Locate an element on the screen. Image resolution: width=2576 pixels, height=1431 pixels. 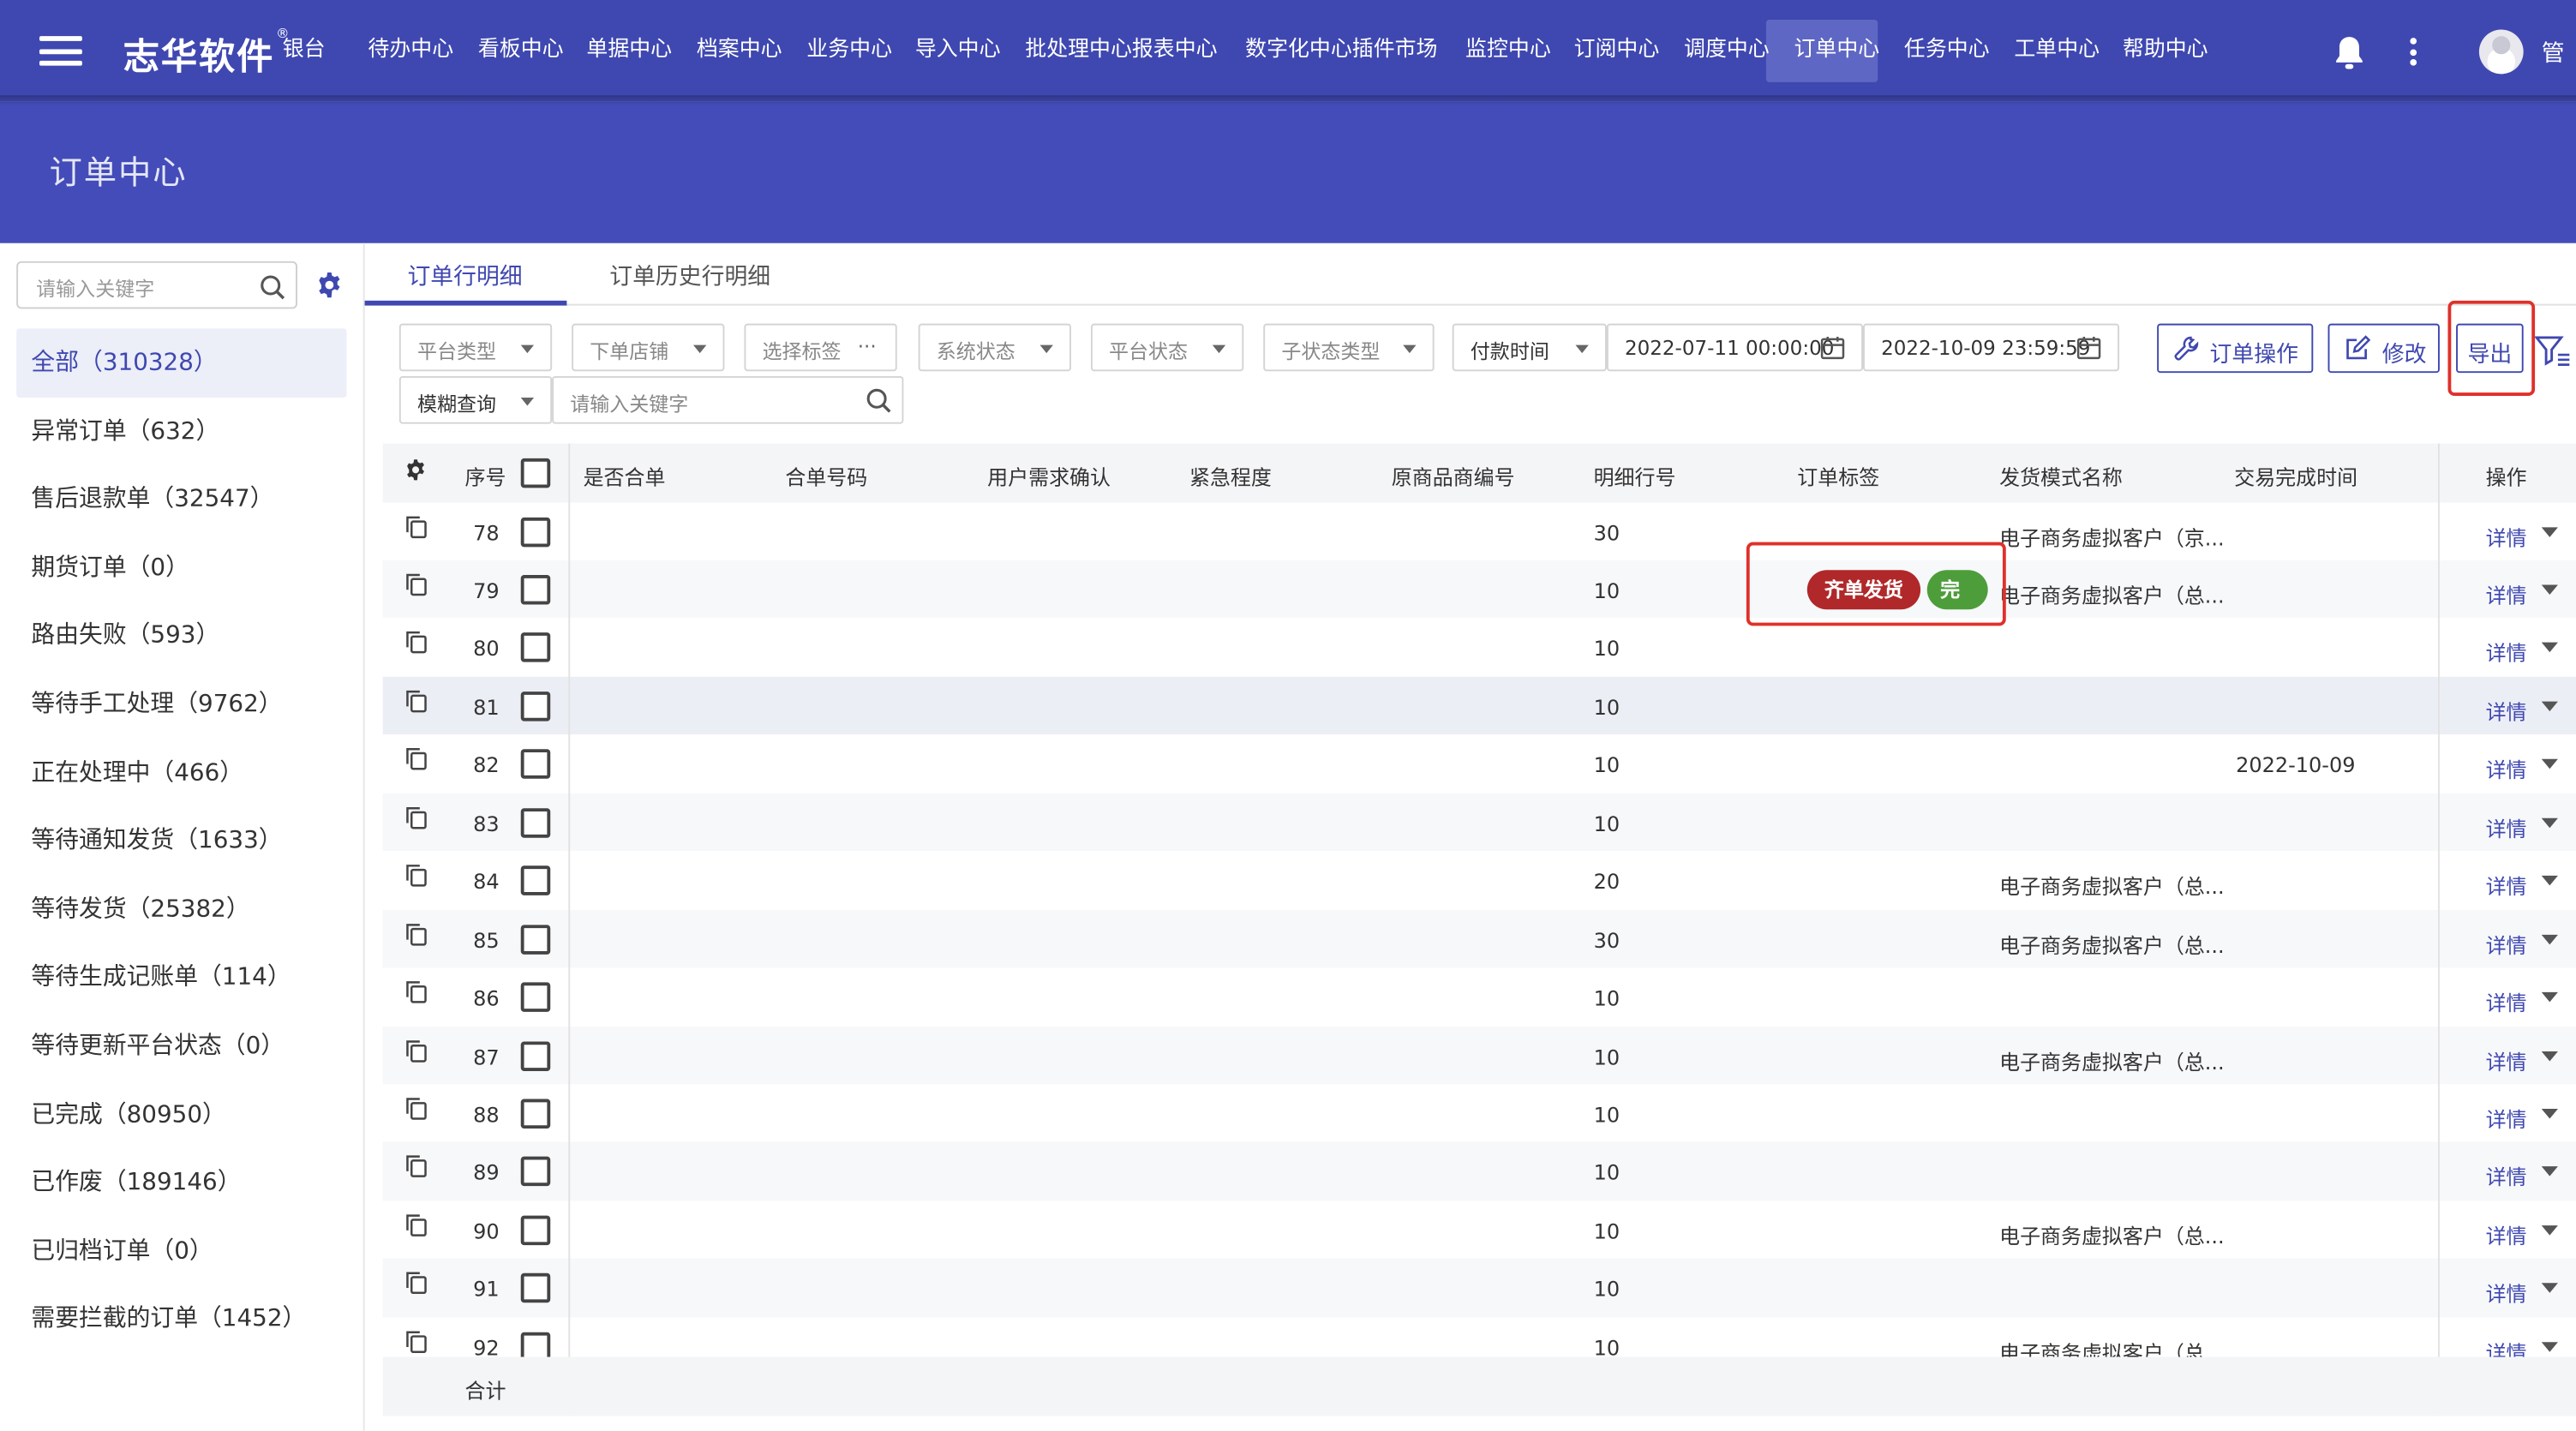
sidebar-item: 售后退款单（32547） is located at coordinates (181, 500).